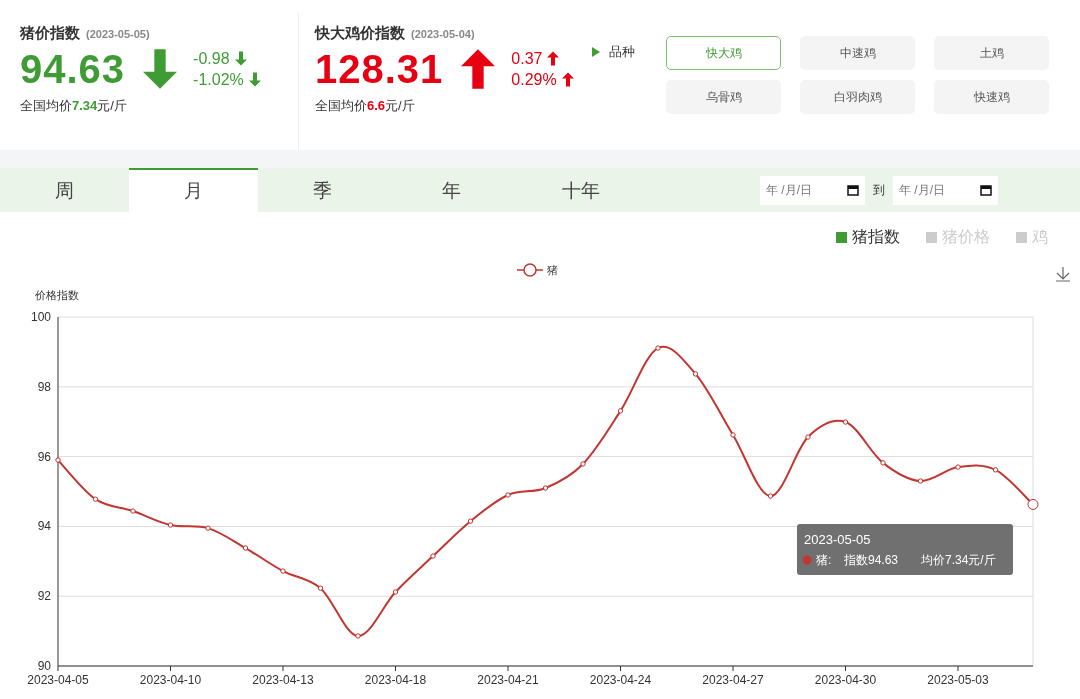 The width and height of the screenshot is (1080, 699). What do you see at coordinates (50, 33) in the screenshot?
I see `index-title: 猪价指数` at bounding box center [50, 33].